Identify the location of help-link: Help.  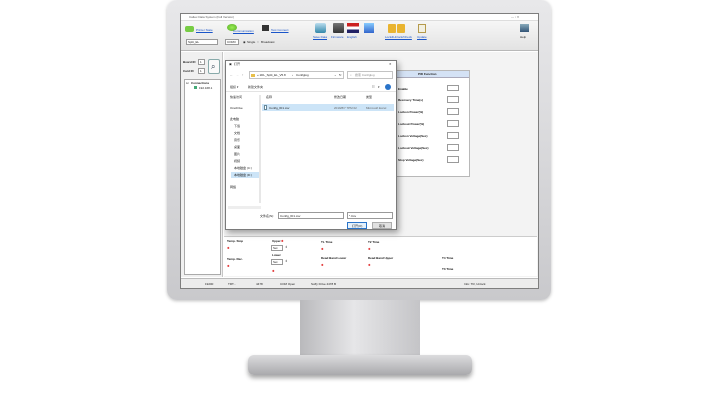
(523, 37).